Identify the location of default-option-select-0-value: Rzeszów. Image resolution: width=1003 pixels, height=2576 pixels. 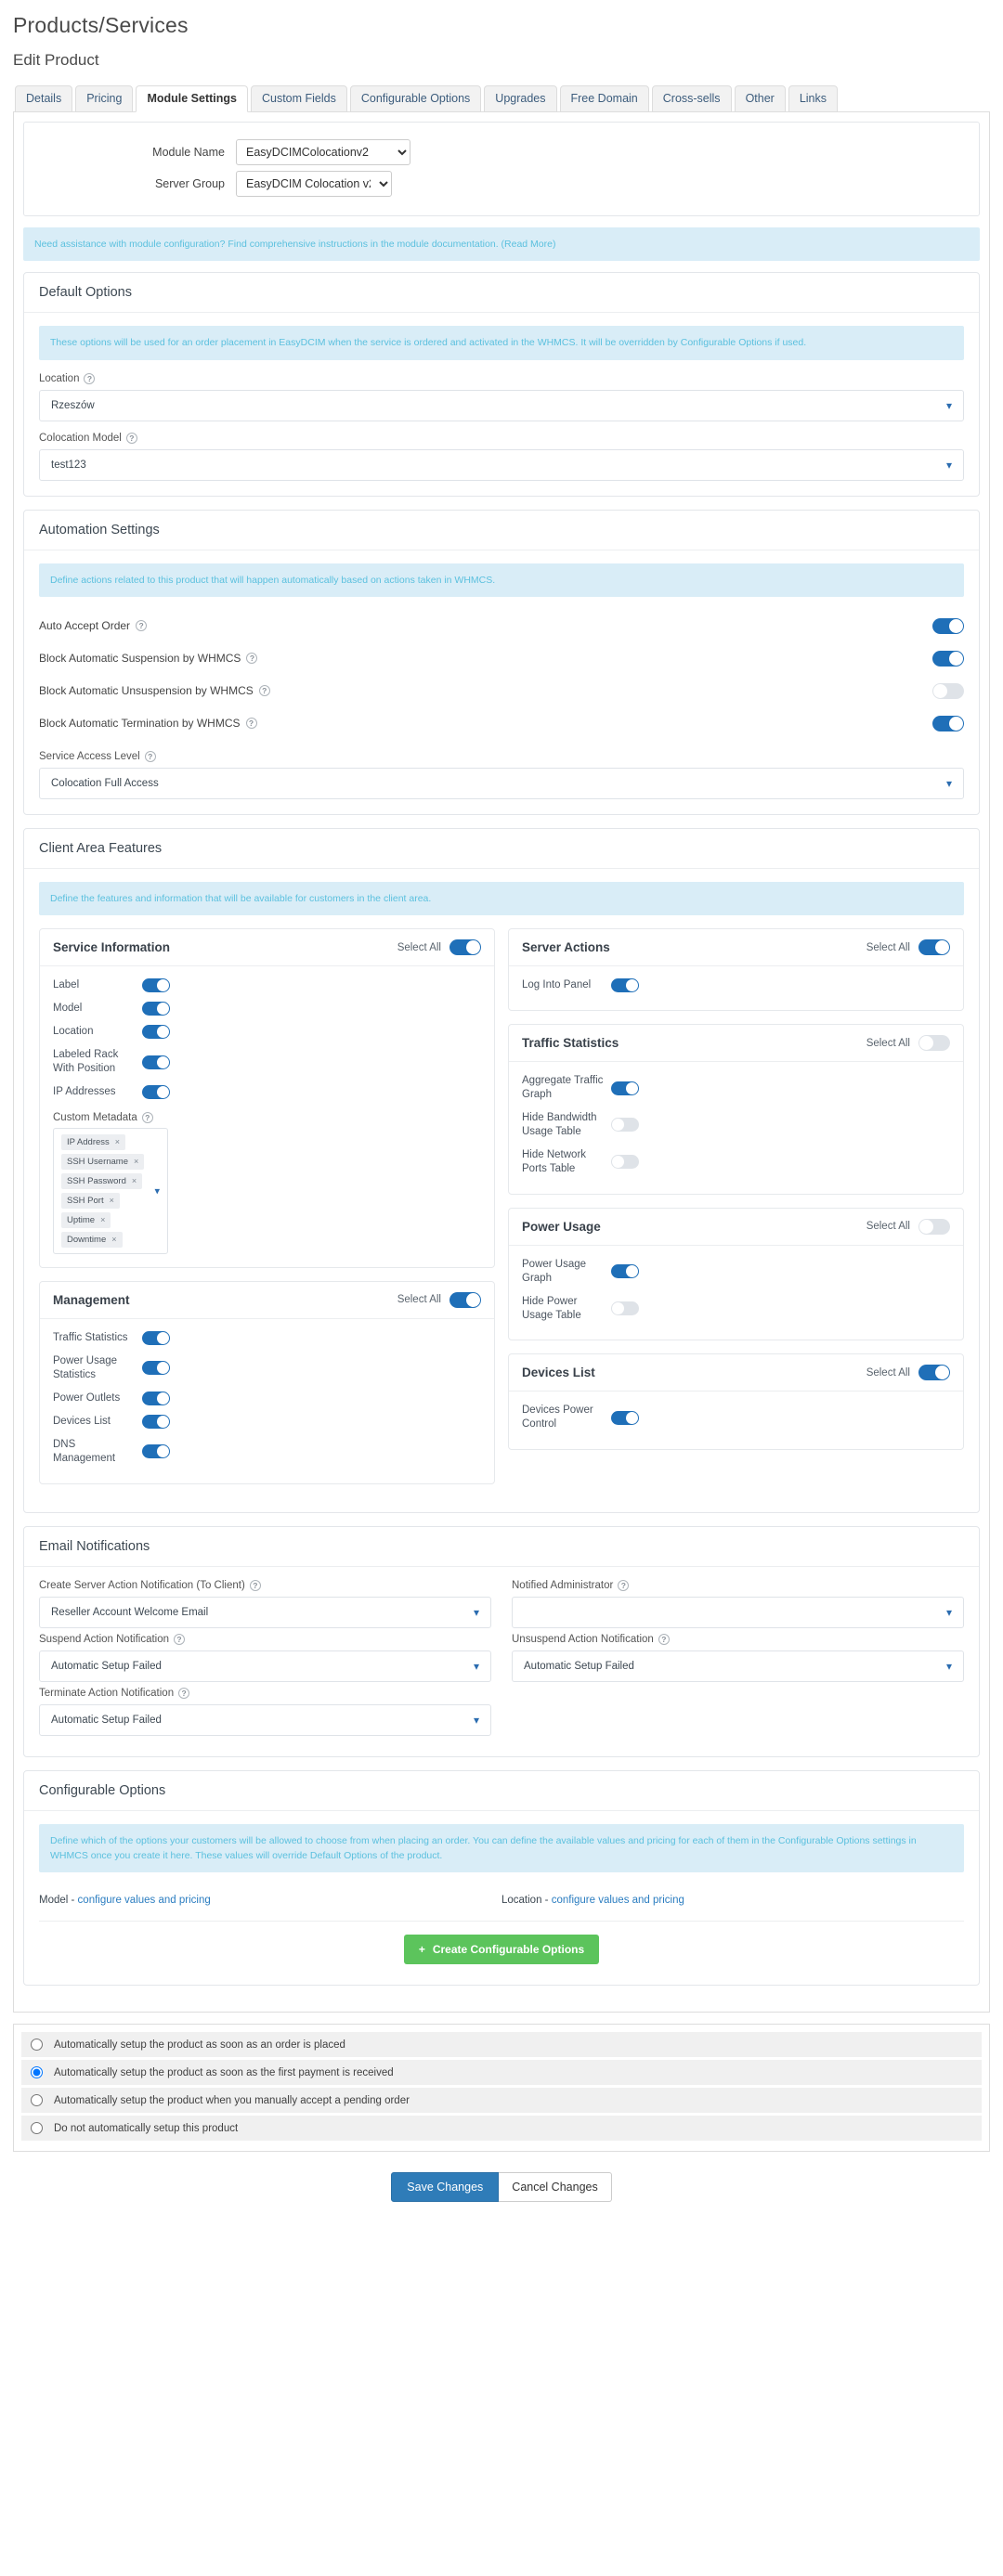
(73, 405).